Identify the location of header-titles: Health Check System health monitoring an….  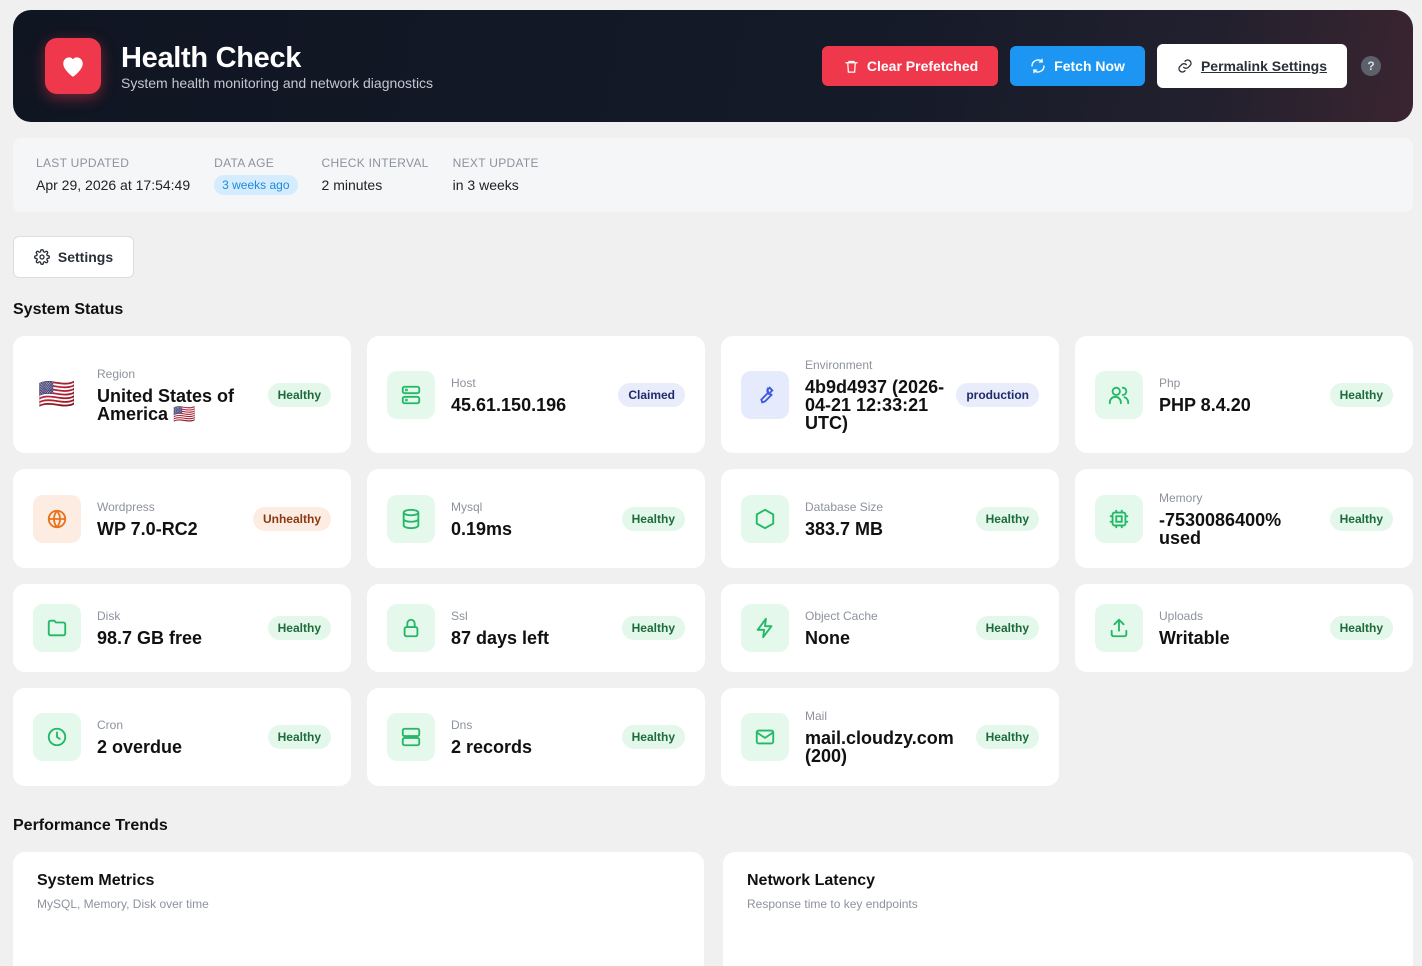
(465, 66).